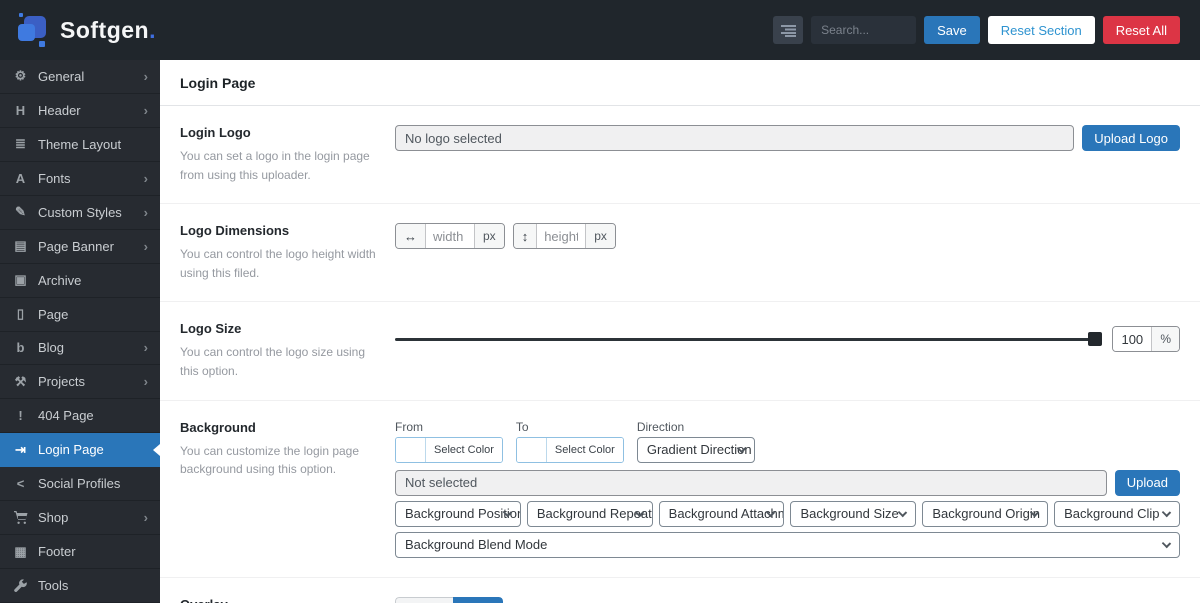  Describe the element at coordinates (1041, 30) in the screenshot. I see `reset-section-button: Reset Section` at that location.